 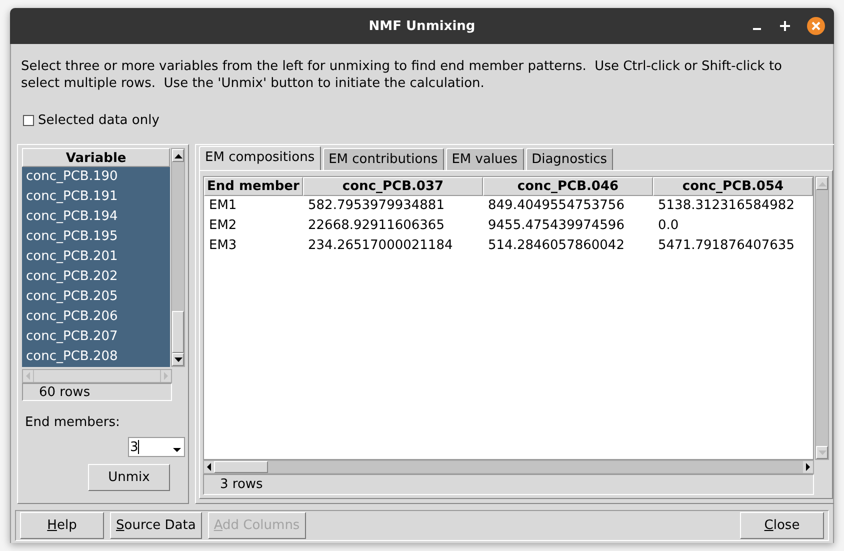 I want to click on instructions-text: Select three or more variables from the left for unmixing to find end member patterns. Use Ctrl-click or Shift-click to select multiple rows. Use the 'Unmix' button to initiate the calculation., so click(x=402, y=75).